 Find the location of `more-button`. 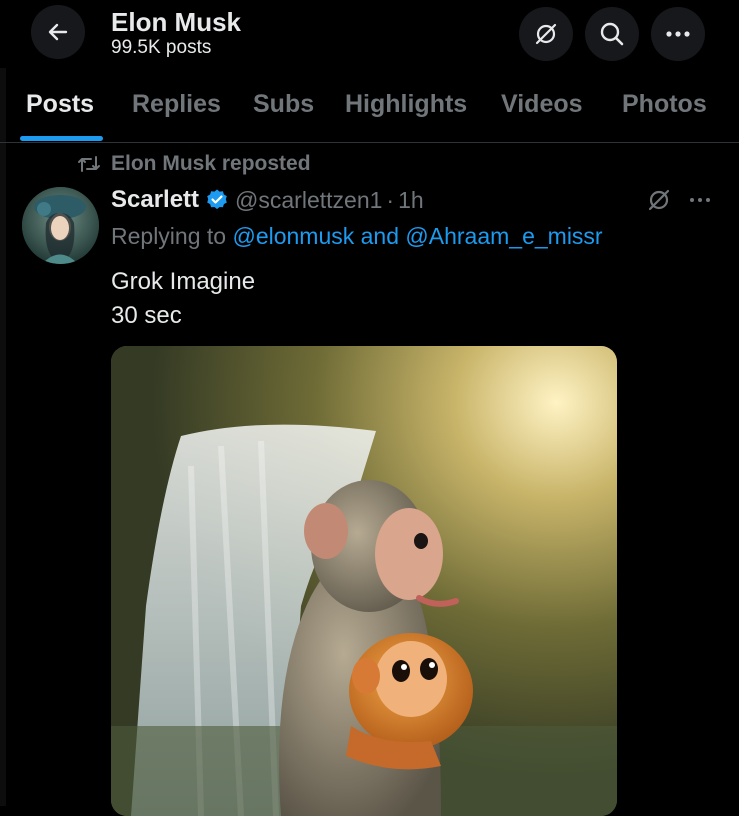

more-button is located at coordinates (678, 34).